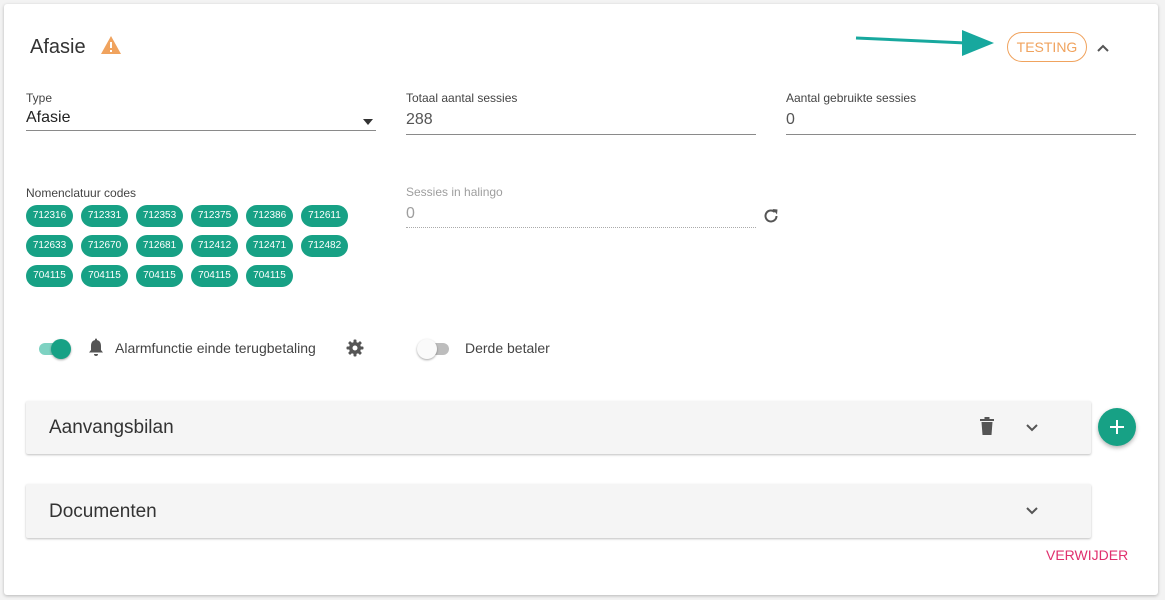 This screenshot has width=1165, height=600. What do you see at coordinates (987, 426) in the screenshot?
I see `trash-icon` at bounding box center [987, 426].